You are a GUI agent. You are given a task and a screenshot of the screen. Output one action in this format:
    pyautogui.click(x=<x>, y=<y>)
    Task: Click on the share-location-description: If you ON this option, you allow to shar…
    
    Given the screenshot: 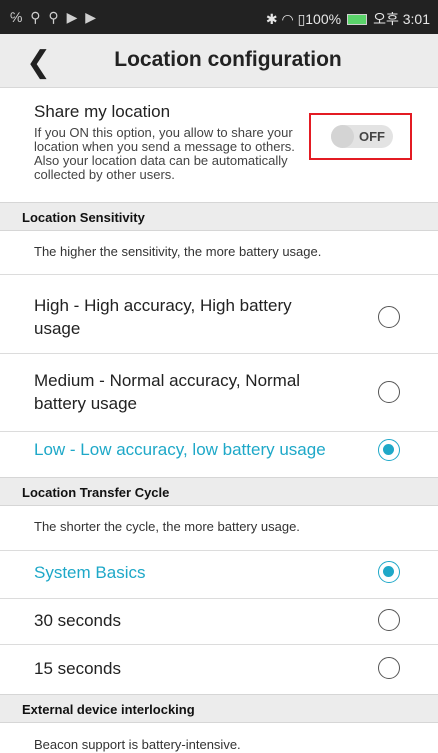 What is the action you would take?
    pyautogui.click(x=164, y=153)
    